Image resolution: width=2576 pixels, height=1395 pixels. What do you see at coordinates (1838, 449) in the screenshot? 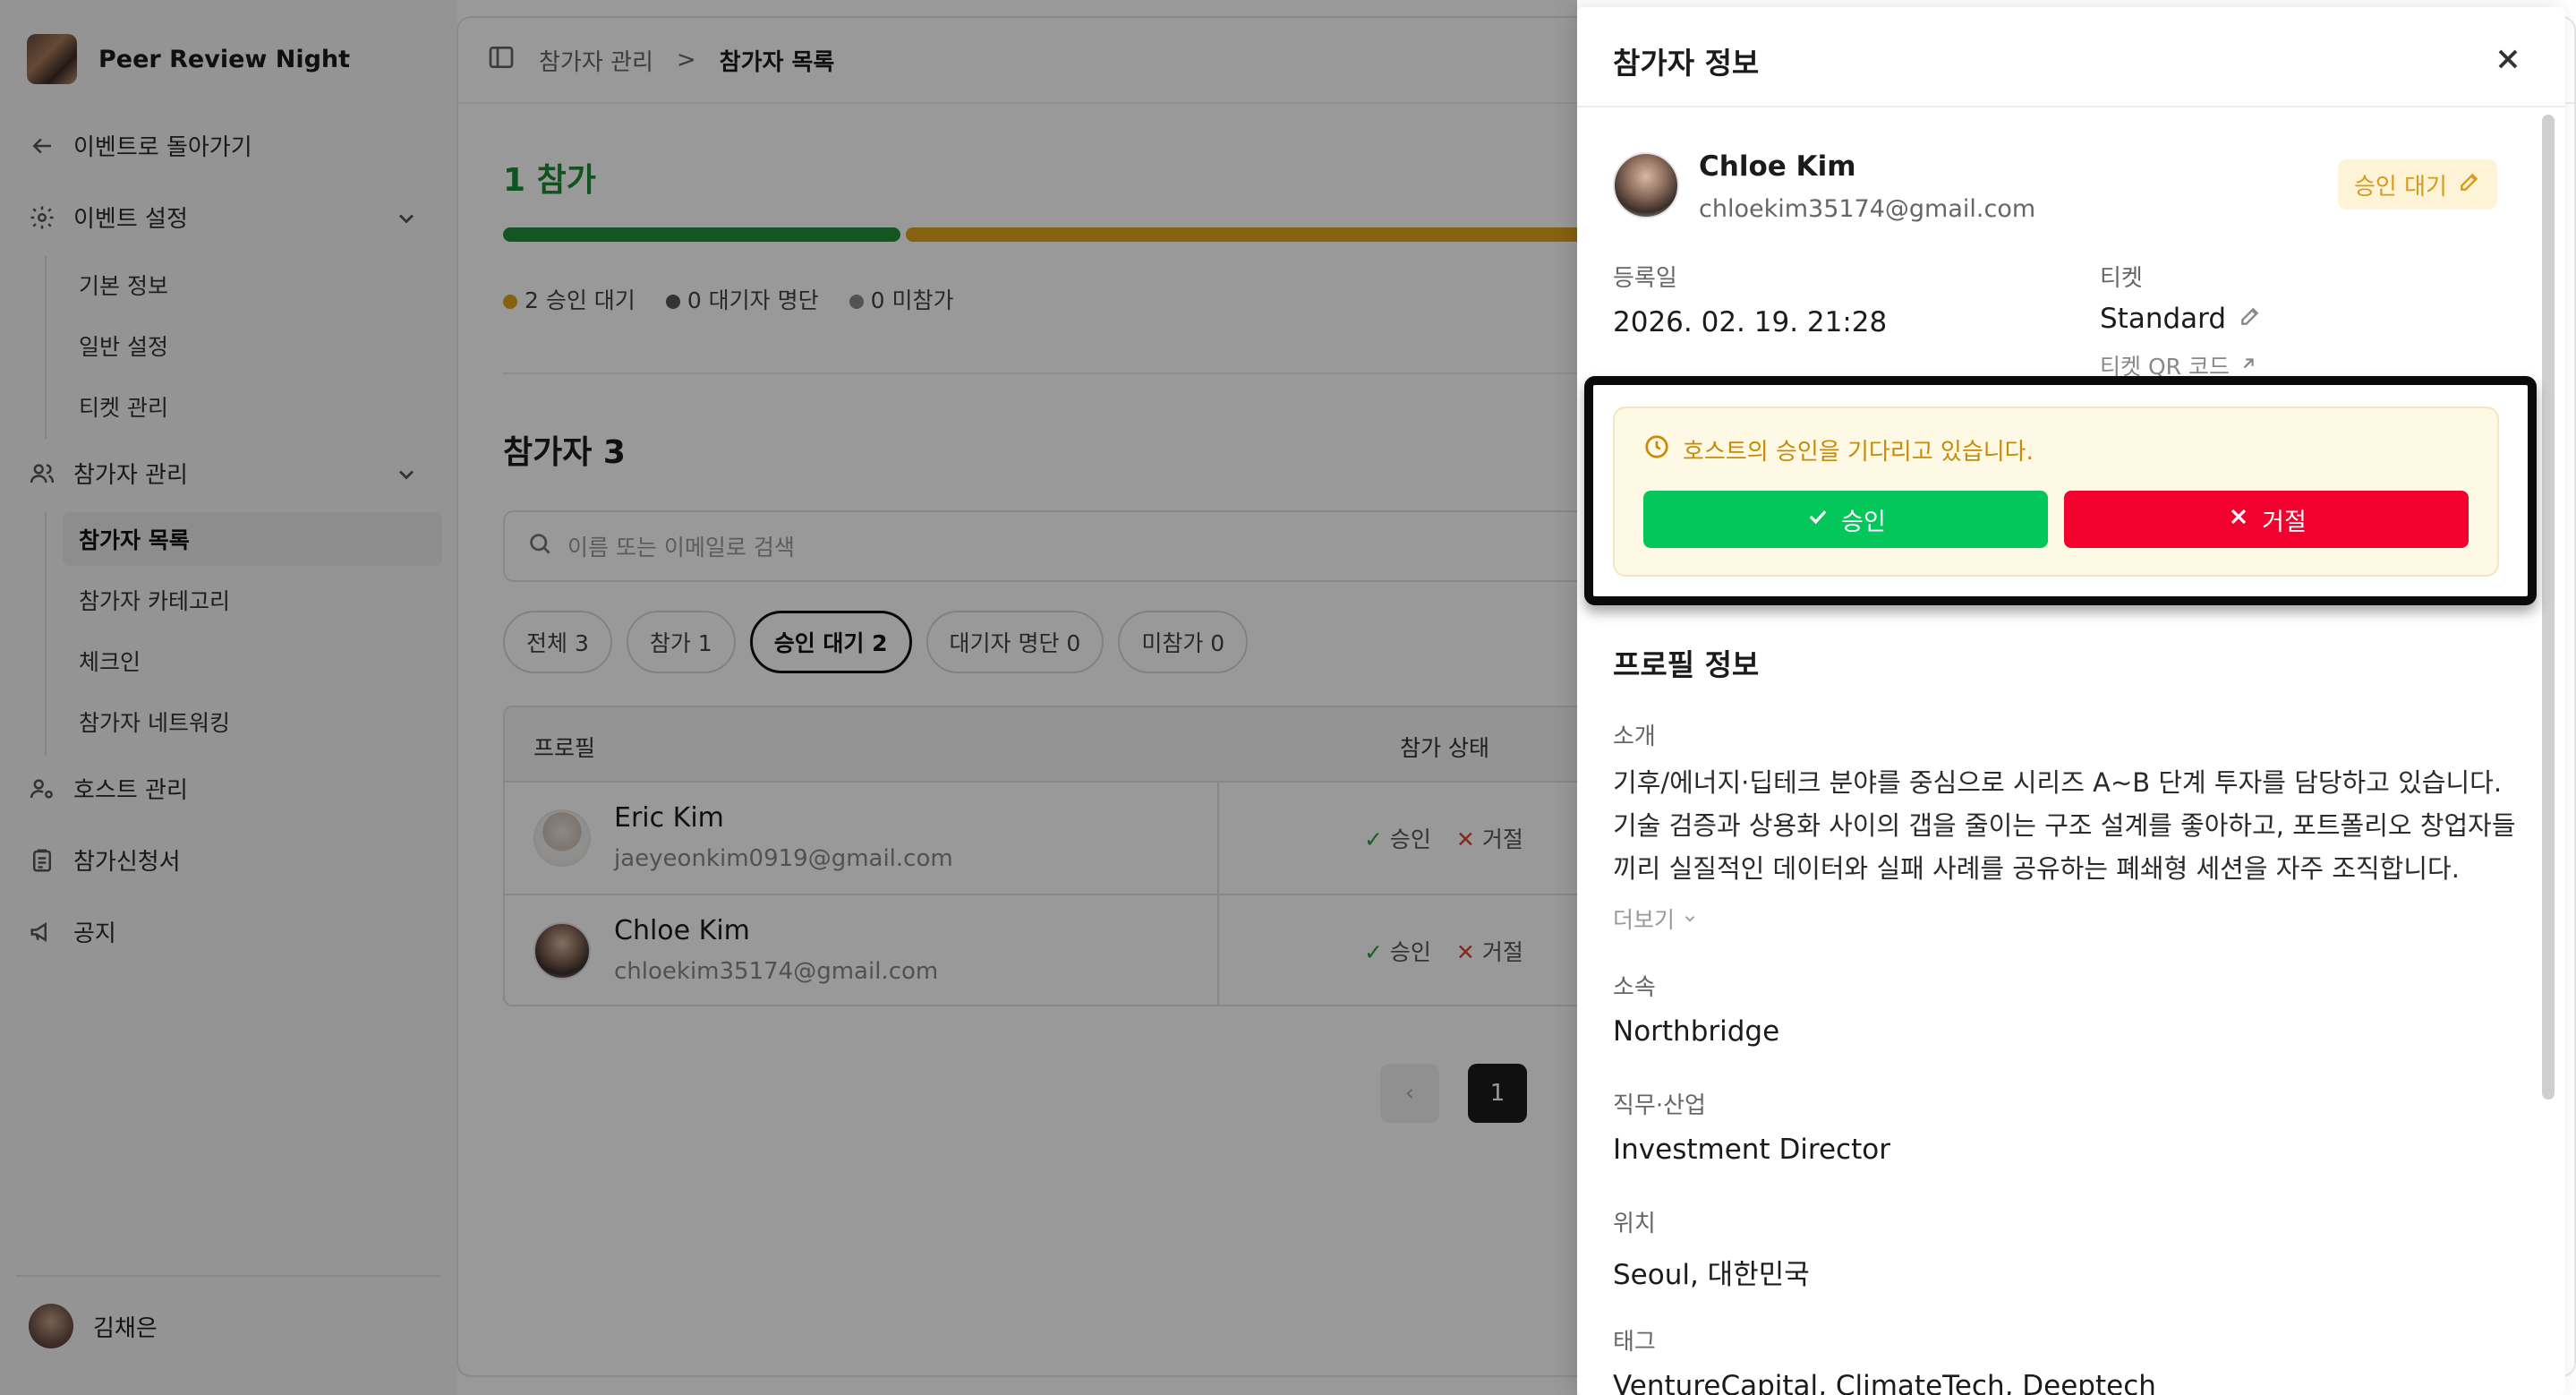
I see `pending-message: 호스트의 승인을 기다리고 있습니다.` at bounding box center [1838, 449].